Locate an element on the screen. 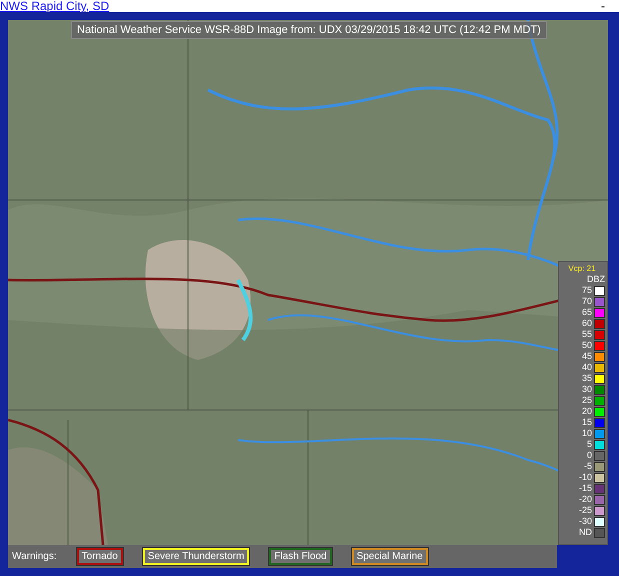 This screenshot has width=619, height=576. warning-tag: Severe Thunderstorm is located at coordinates (196, 556).